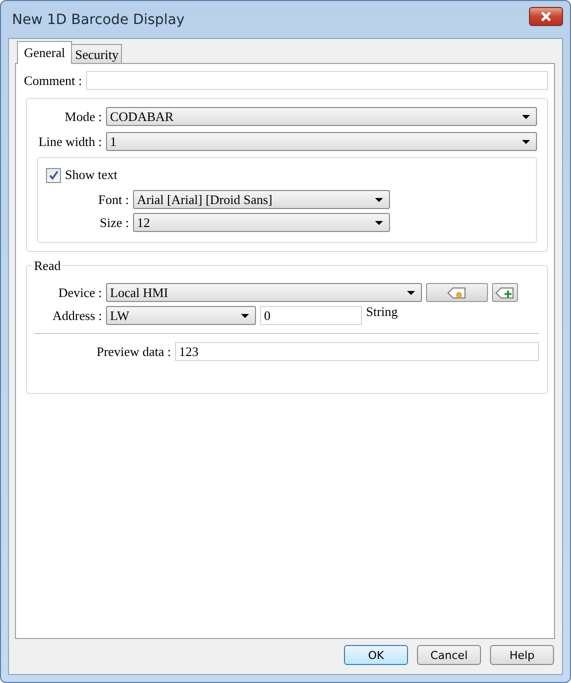  I want to click on field-label: Device :, so click(79, 292).